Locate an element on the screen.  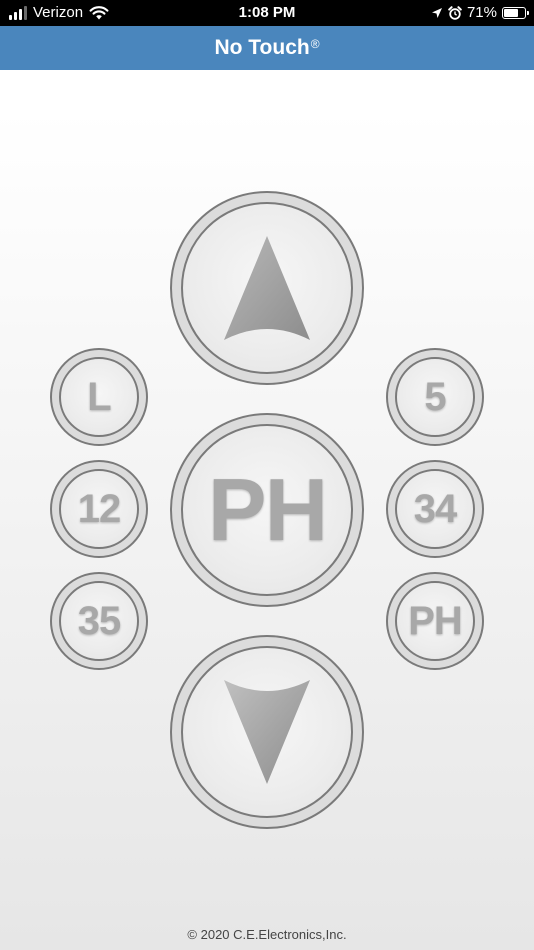
floor-button-face: PH is located at coordinates (435, 621).